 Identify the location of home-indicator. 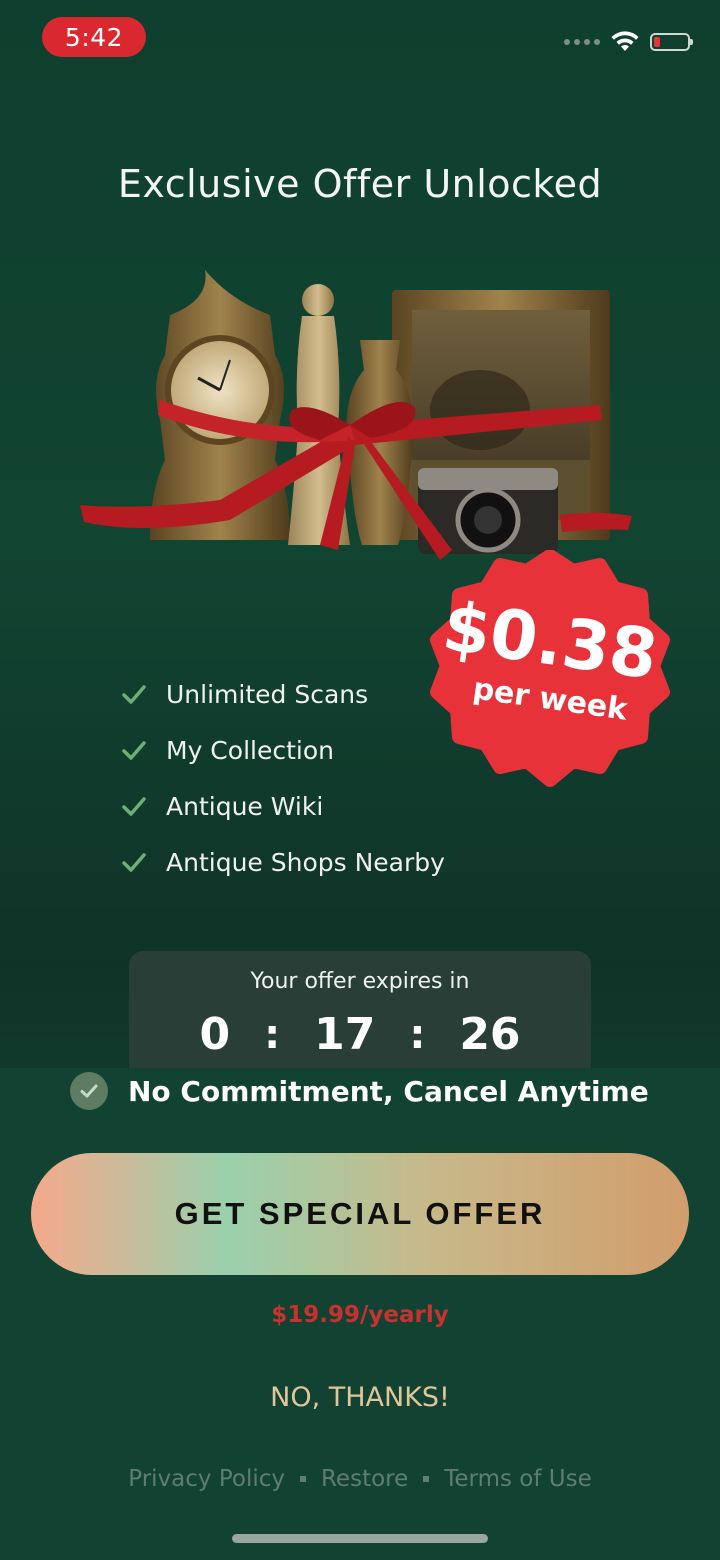
(360, 1538).